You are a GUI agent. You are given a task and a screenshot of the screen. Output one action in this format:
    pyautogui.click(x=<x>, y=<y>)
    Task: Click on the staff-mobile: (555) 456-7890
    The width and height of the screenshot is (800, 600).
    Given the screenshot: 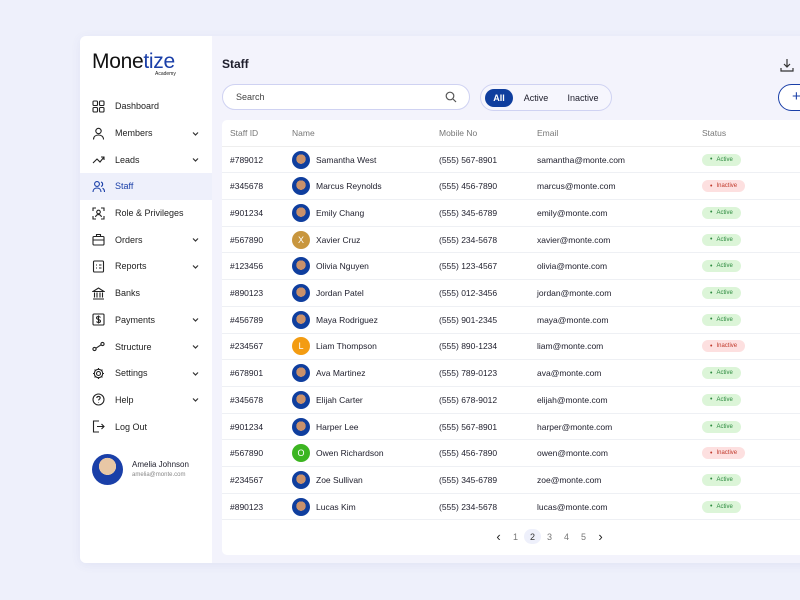 What is the action you would take?
    pyautogui.click(x=468, y=186)
    